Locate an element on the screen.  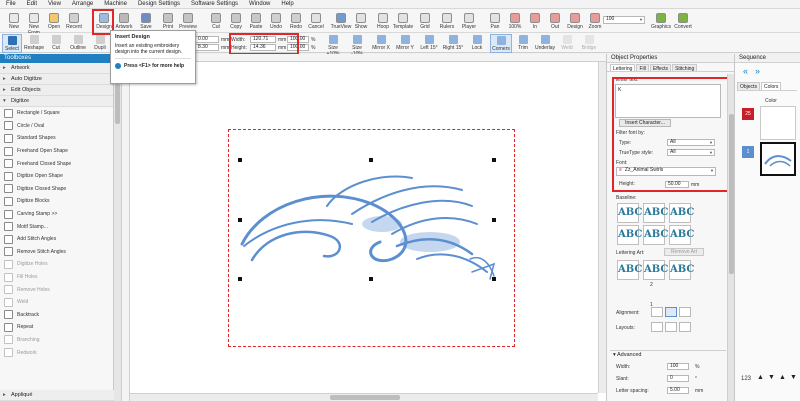
tool-circle-oval: Circle / Oval is located at coordinates (56, 126).